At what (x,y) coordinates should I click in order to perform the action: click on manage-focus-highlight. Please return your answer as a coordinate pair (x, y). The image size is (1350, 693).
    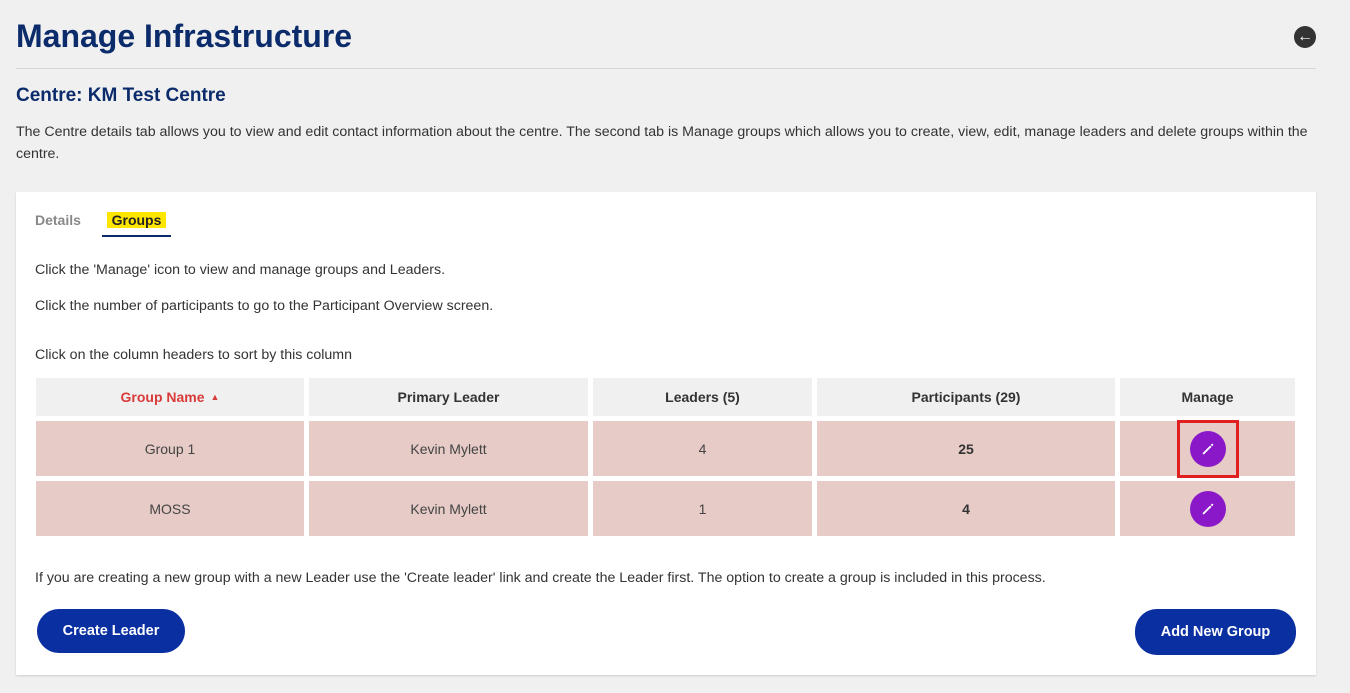
    Looking at the image, I should click on (1207, 448).